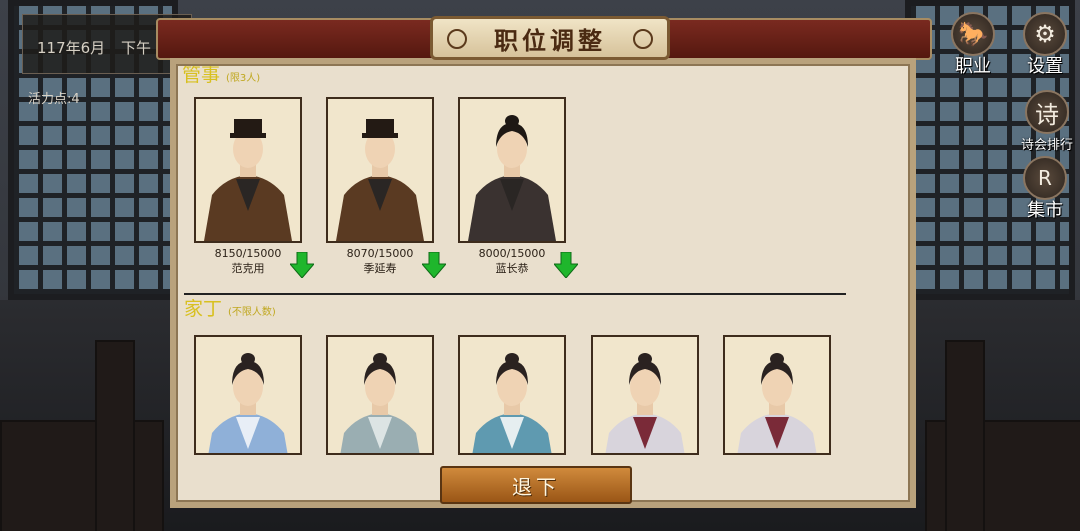 Image resolution: width=1080 pixels, height=531 pixels. I want to click on poetry-ranking-button: 诗 诗会排行, so click(1047, 121).